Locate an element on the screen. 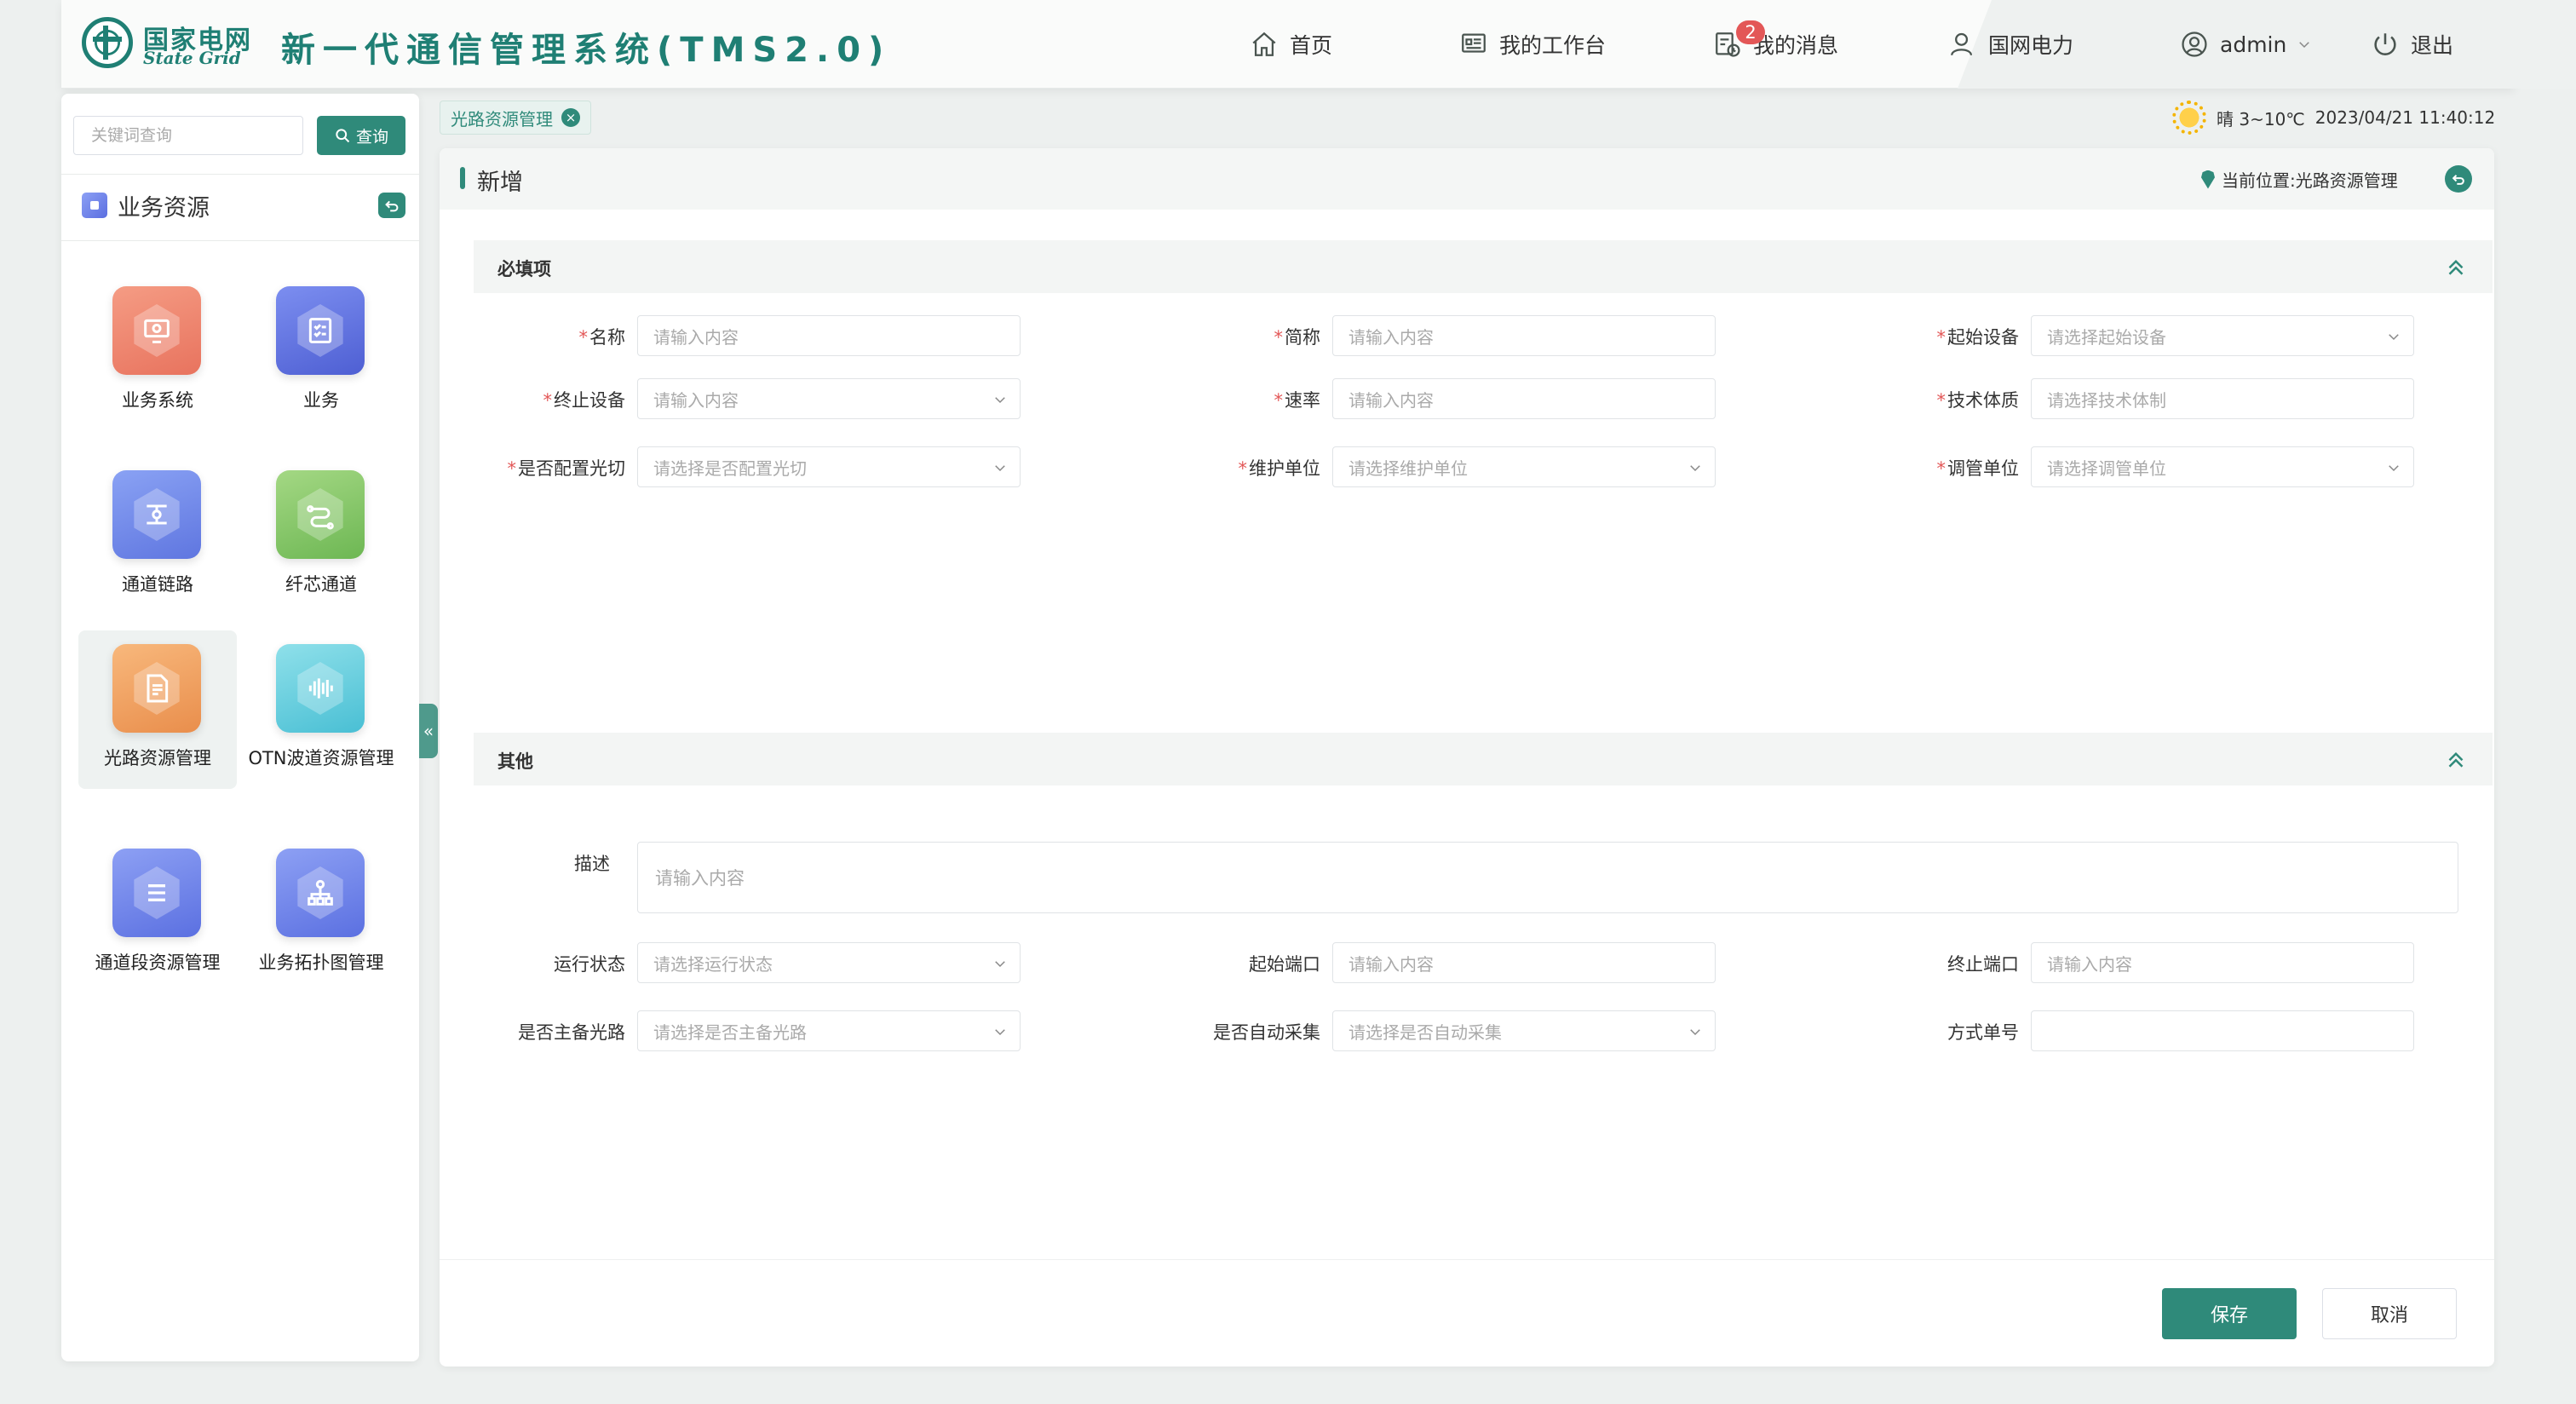 The height and width of the screenshot is (1404, 2576). logout-button: 退出 is located at coordinates (2412, 44).